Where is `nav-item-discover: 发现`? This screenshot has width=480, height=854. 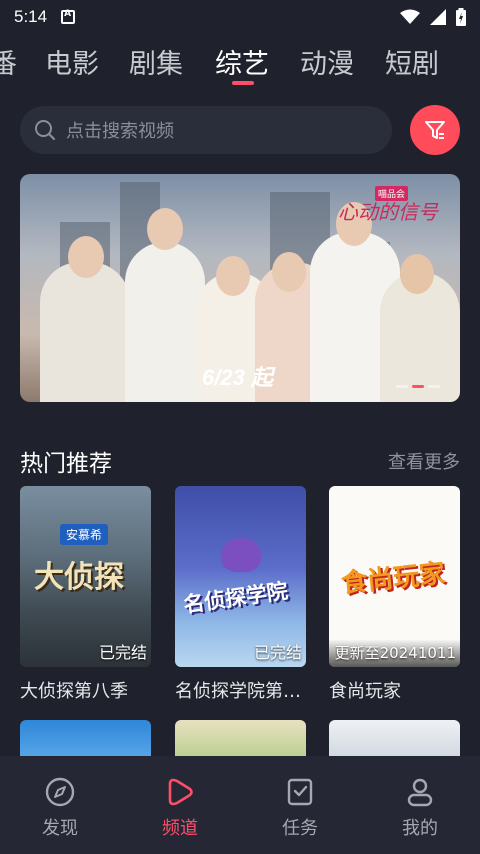
nav-item-discover: 发现 is located at coordinates (60, 805).